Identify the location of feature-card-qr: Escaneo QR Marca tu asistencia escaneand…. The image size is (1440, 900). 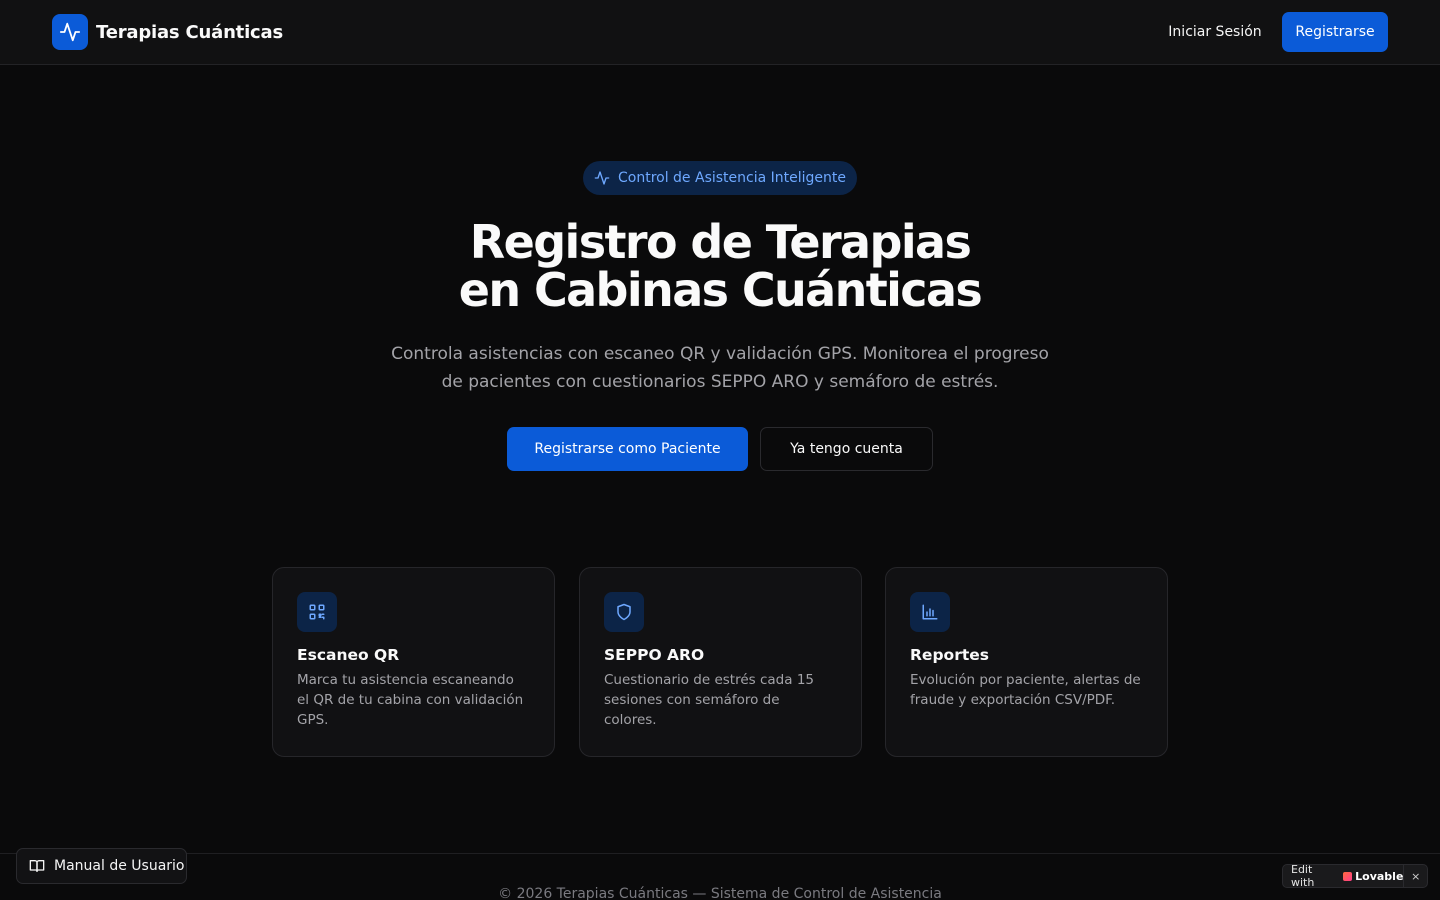
(413, 662).